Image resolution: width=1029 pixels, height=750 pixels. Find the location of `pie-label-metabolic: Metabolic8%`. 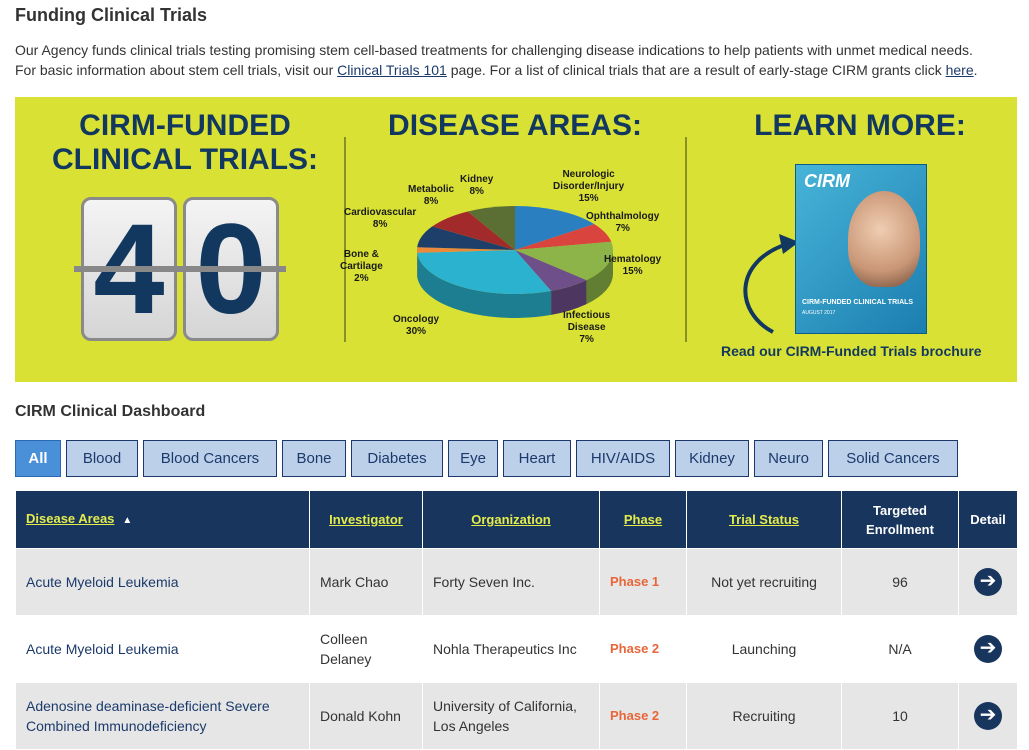

pie-label-metabolic: Metabolic8% is located at coordinates (431, 196).